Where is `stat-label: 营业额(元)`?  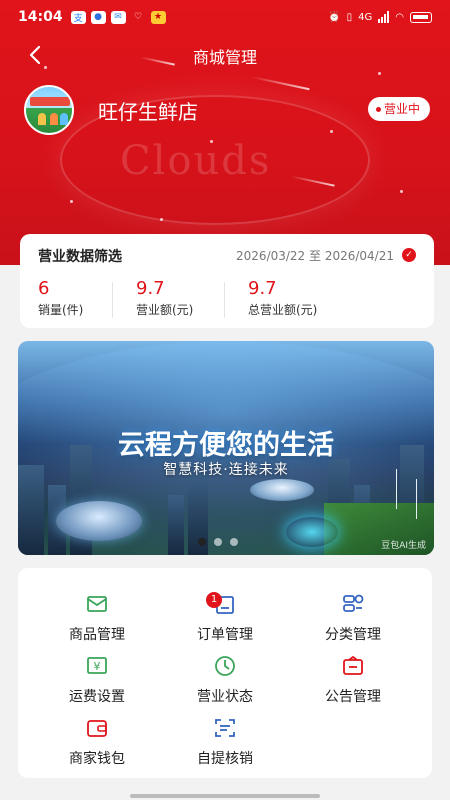
stat-label: 营业额(元) is located at coordinates (165, 310).